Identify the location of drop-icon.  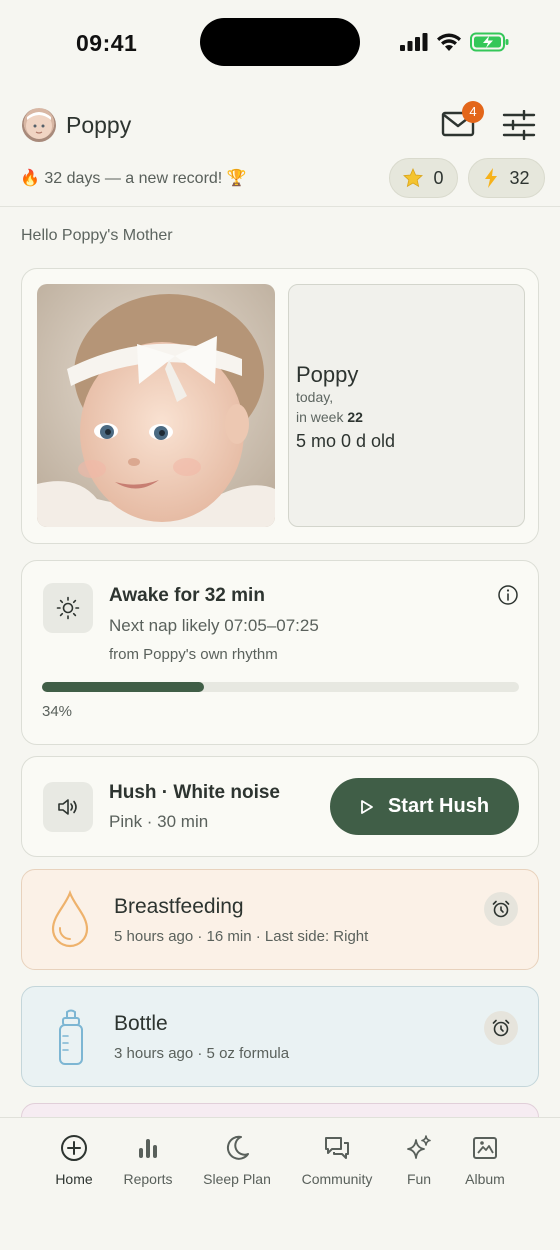
(70, 919).